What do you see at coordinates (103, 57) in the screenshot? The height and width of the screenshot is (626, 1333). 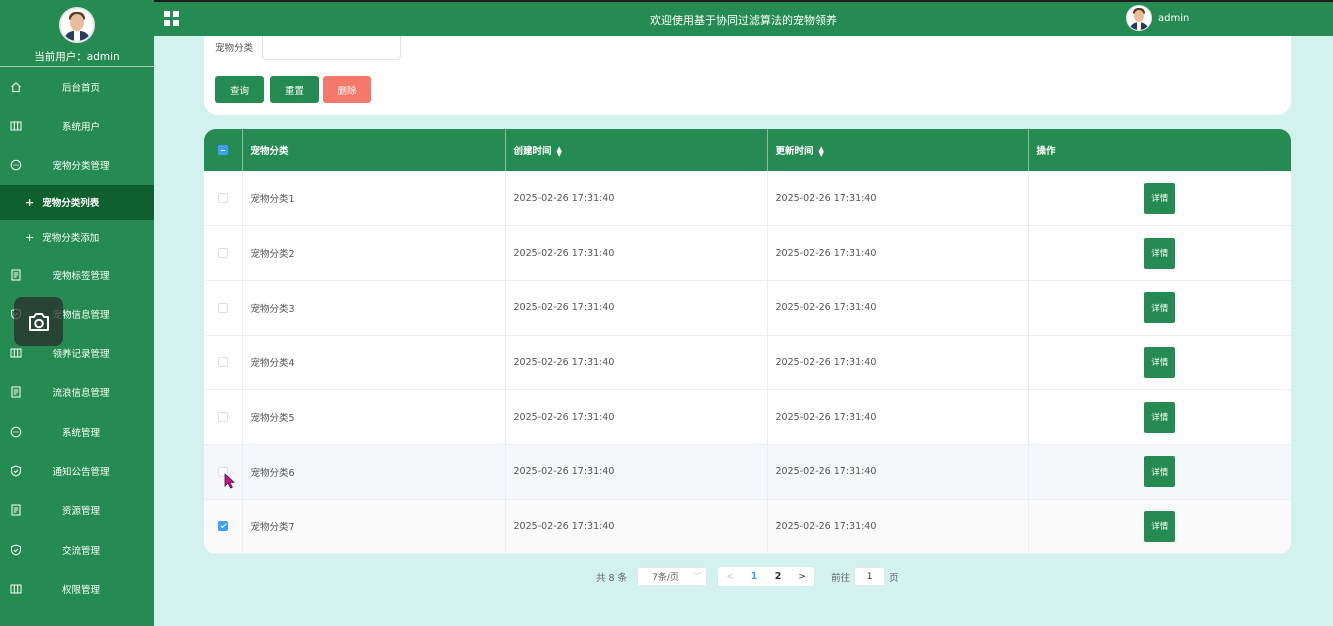 I see `current-user-name: admin` at bounding box center [103, 57].